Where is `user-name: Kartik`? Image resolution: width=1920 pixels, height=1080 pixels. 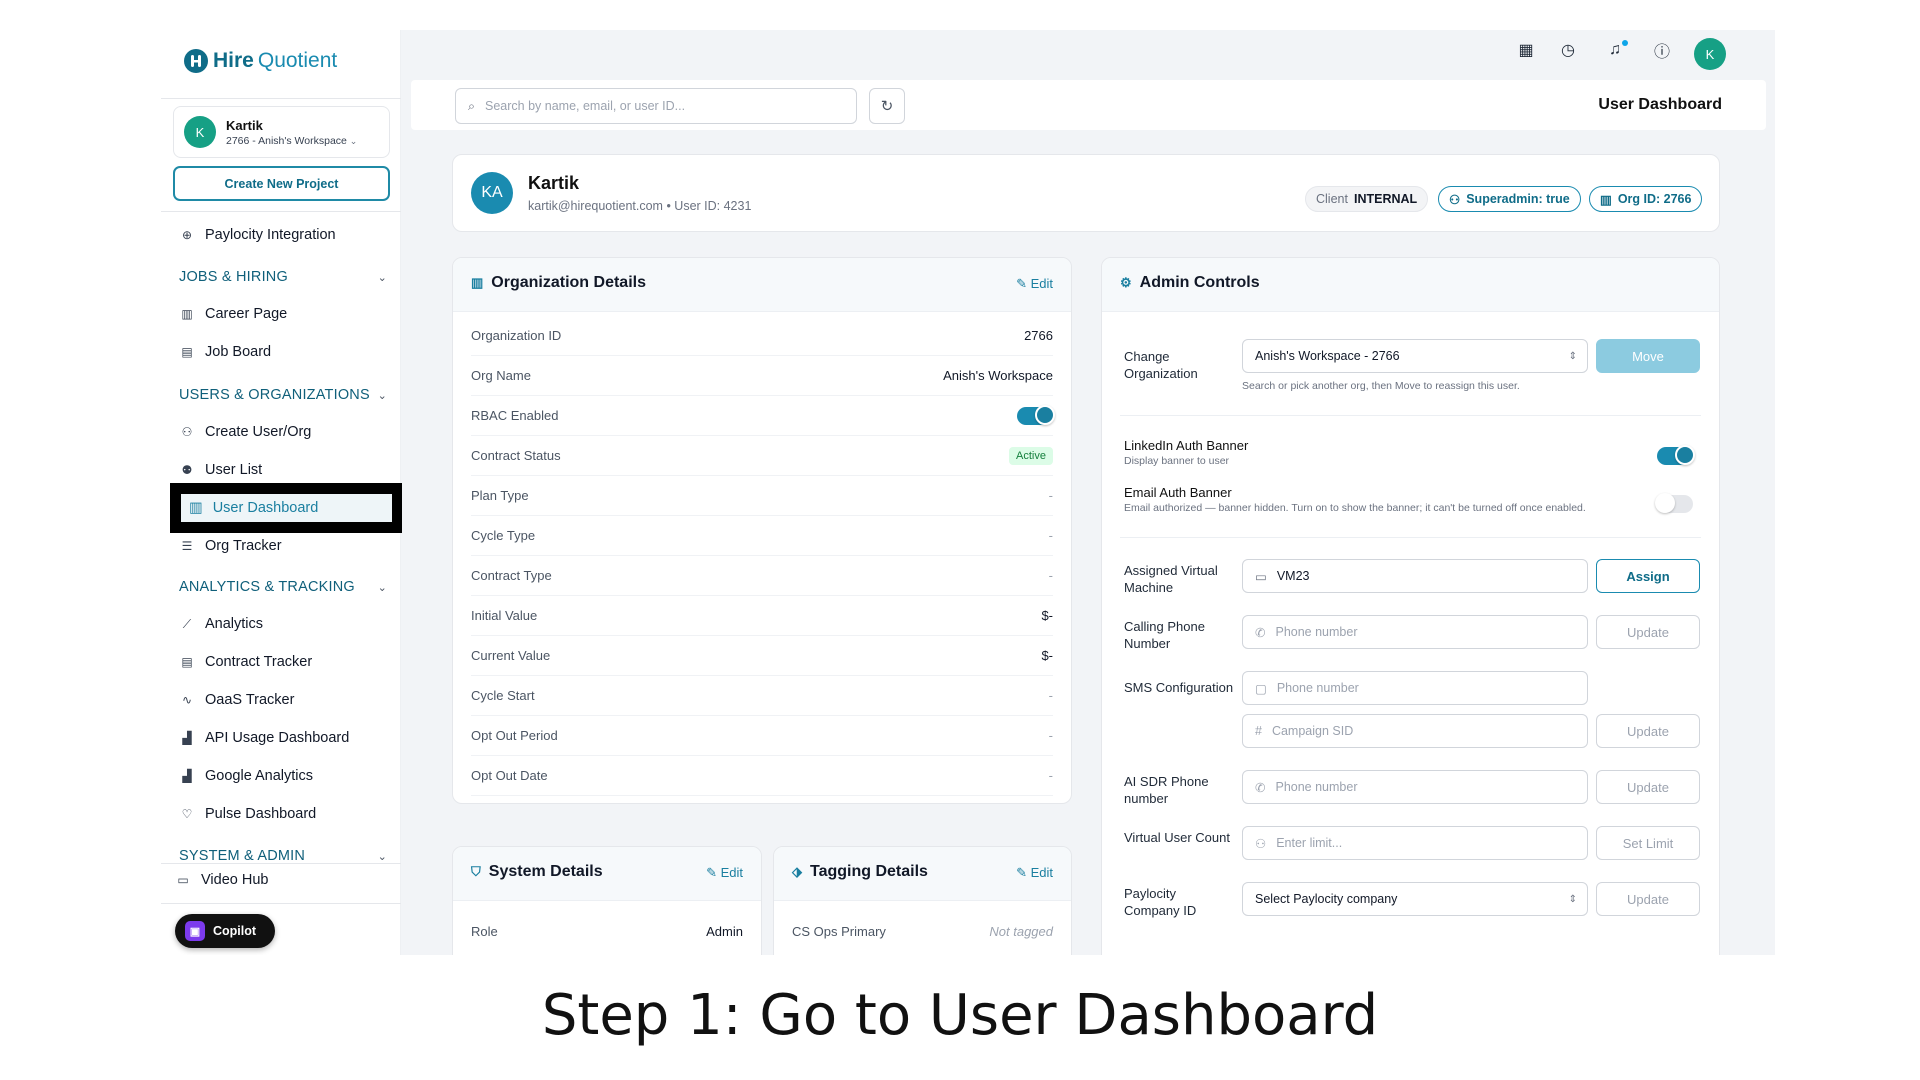 user-name: Kartik is located at coordinates (554, 183).